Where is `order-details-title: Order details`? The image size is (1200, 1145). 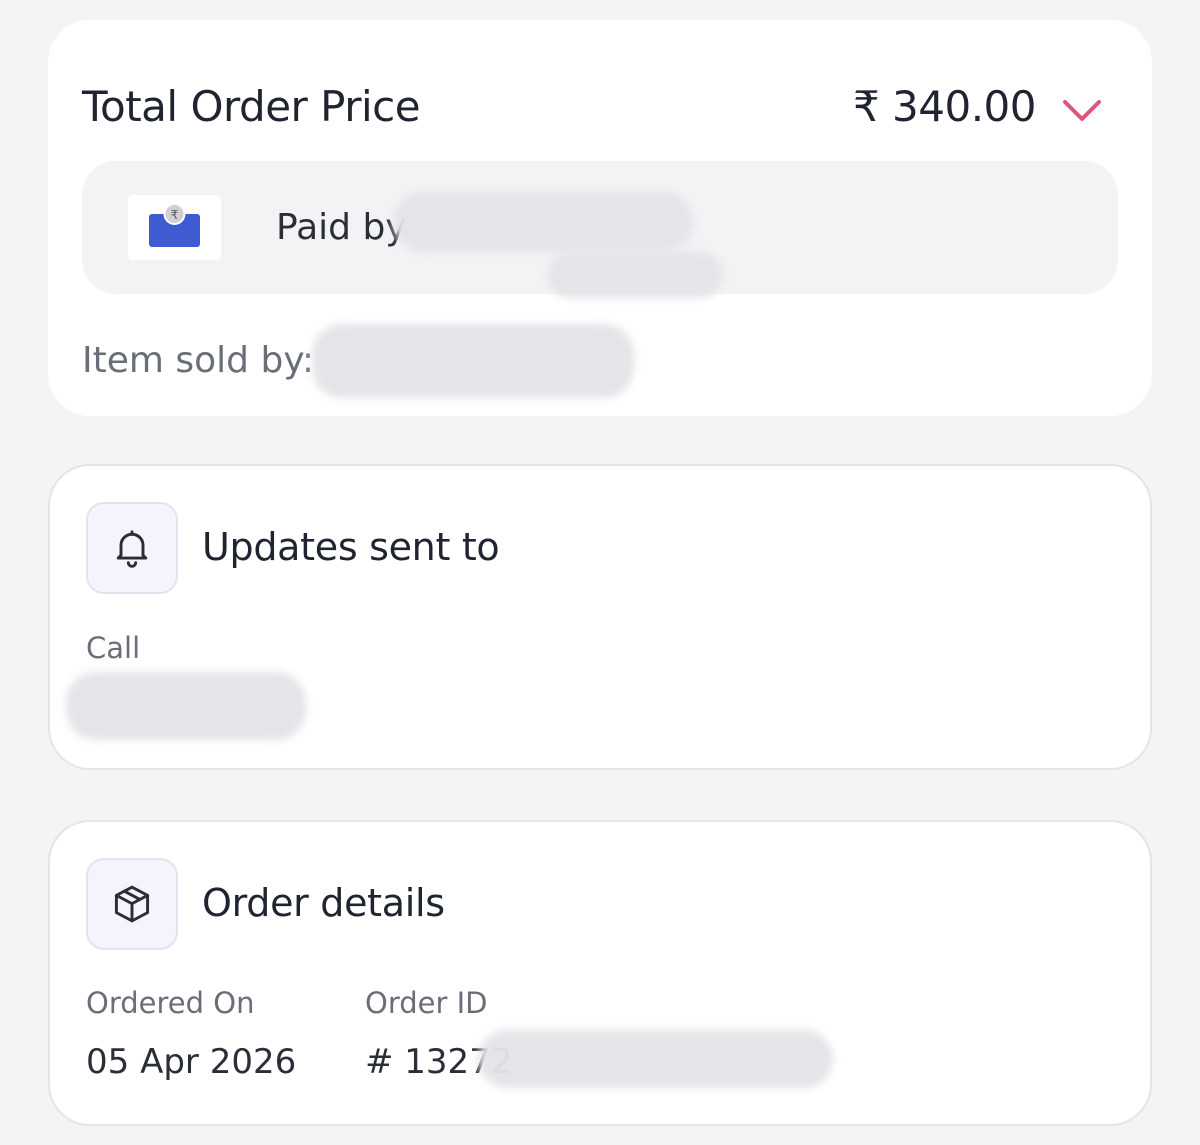
order-details-title: Order details is located at coordinates (323, 903).